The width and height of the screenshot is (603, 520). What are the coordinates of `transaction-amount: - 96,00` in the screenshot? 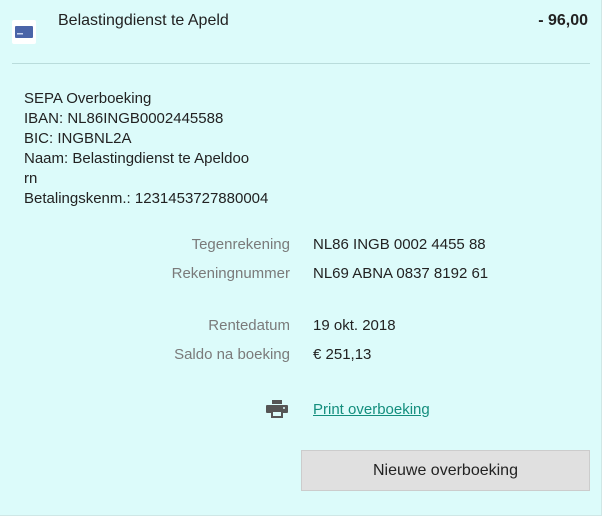 It's located at (563, 20).